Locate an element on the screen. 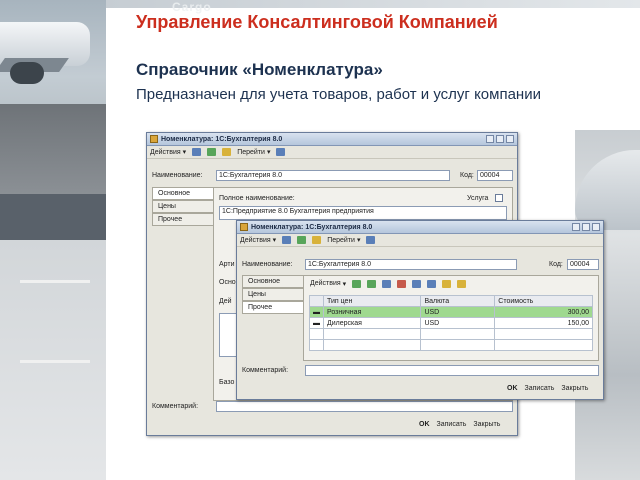 The height and width of the screenshot is (480, 640). sort-desc-icon is located at coordinates (462, 283).